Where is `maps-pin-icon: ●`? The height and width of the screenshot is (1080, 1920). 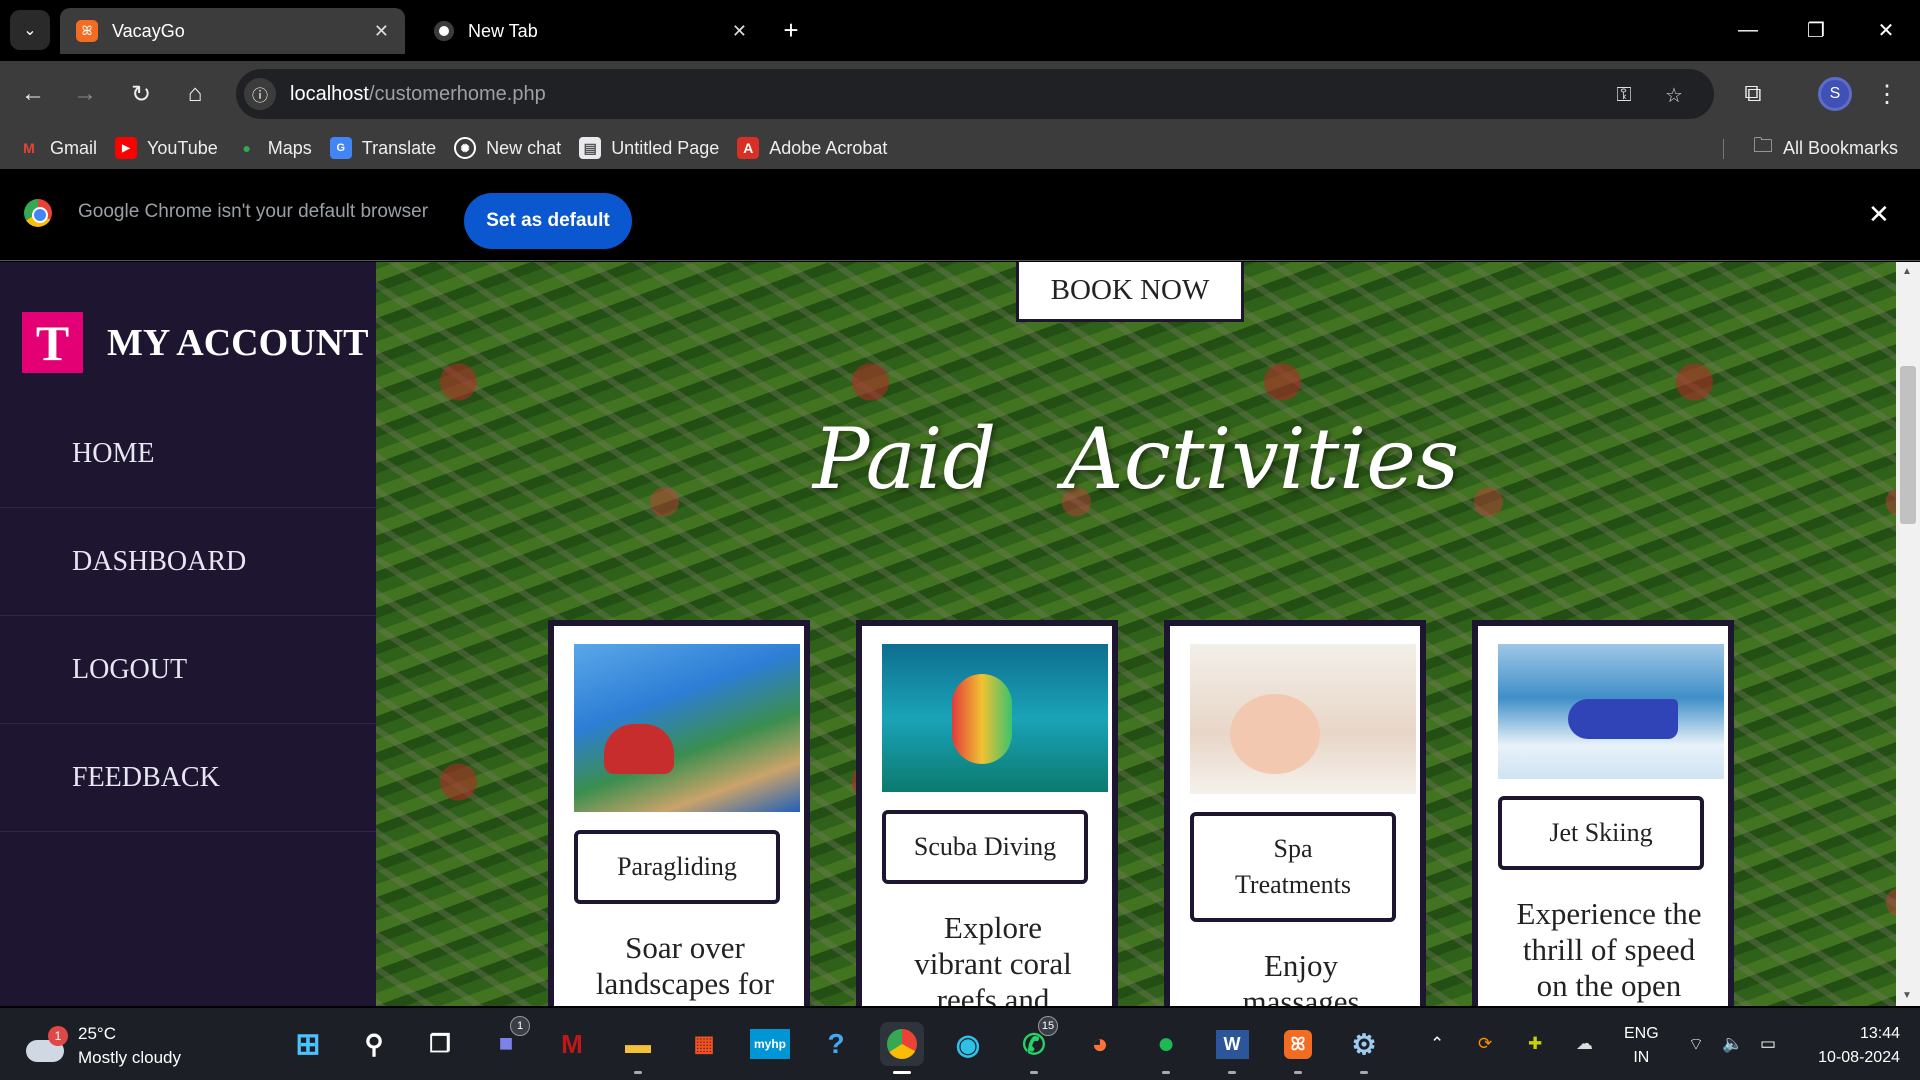
maps-pin-icon: ● is located at coordinates (246, 148).